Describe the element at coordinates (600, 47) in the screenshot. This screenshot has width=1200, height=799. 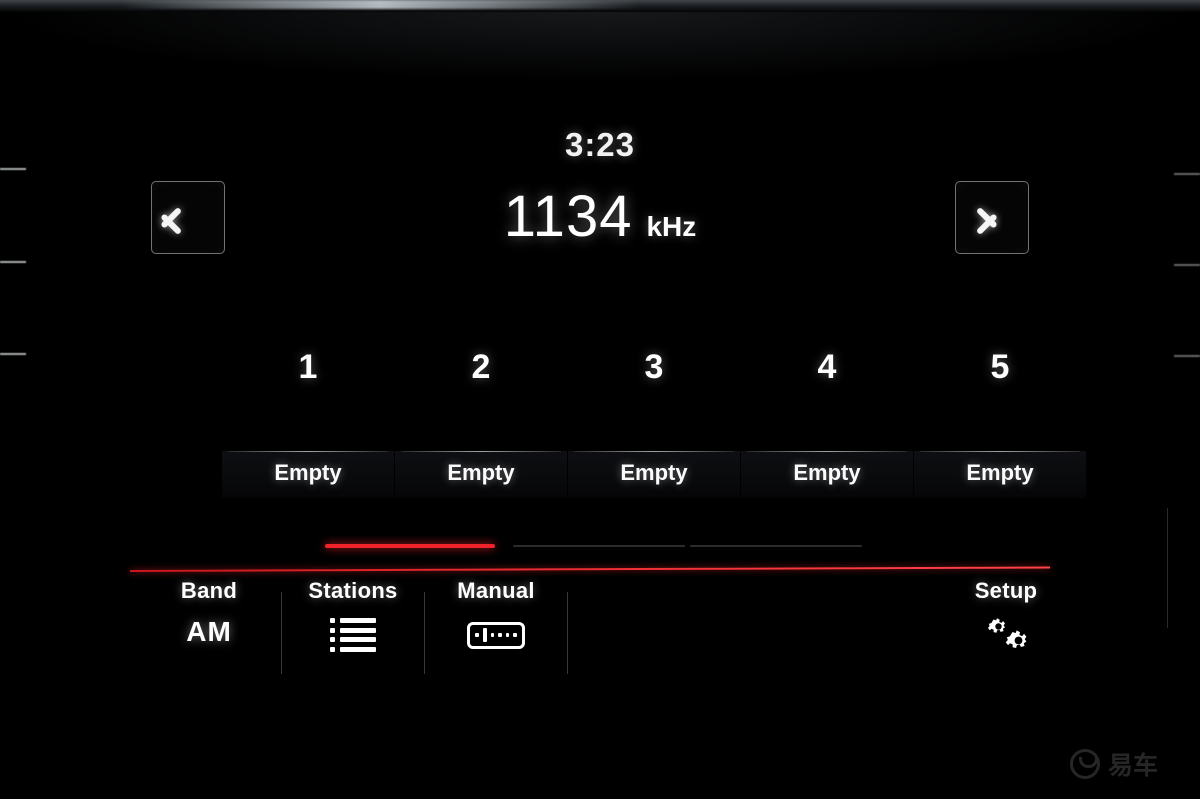
I see `screen-glow` at that location.